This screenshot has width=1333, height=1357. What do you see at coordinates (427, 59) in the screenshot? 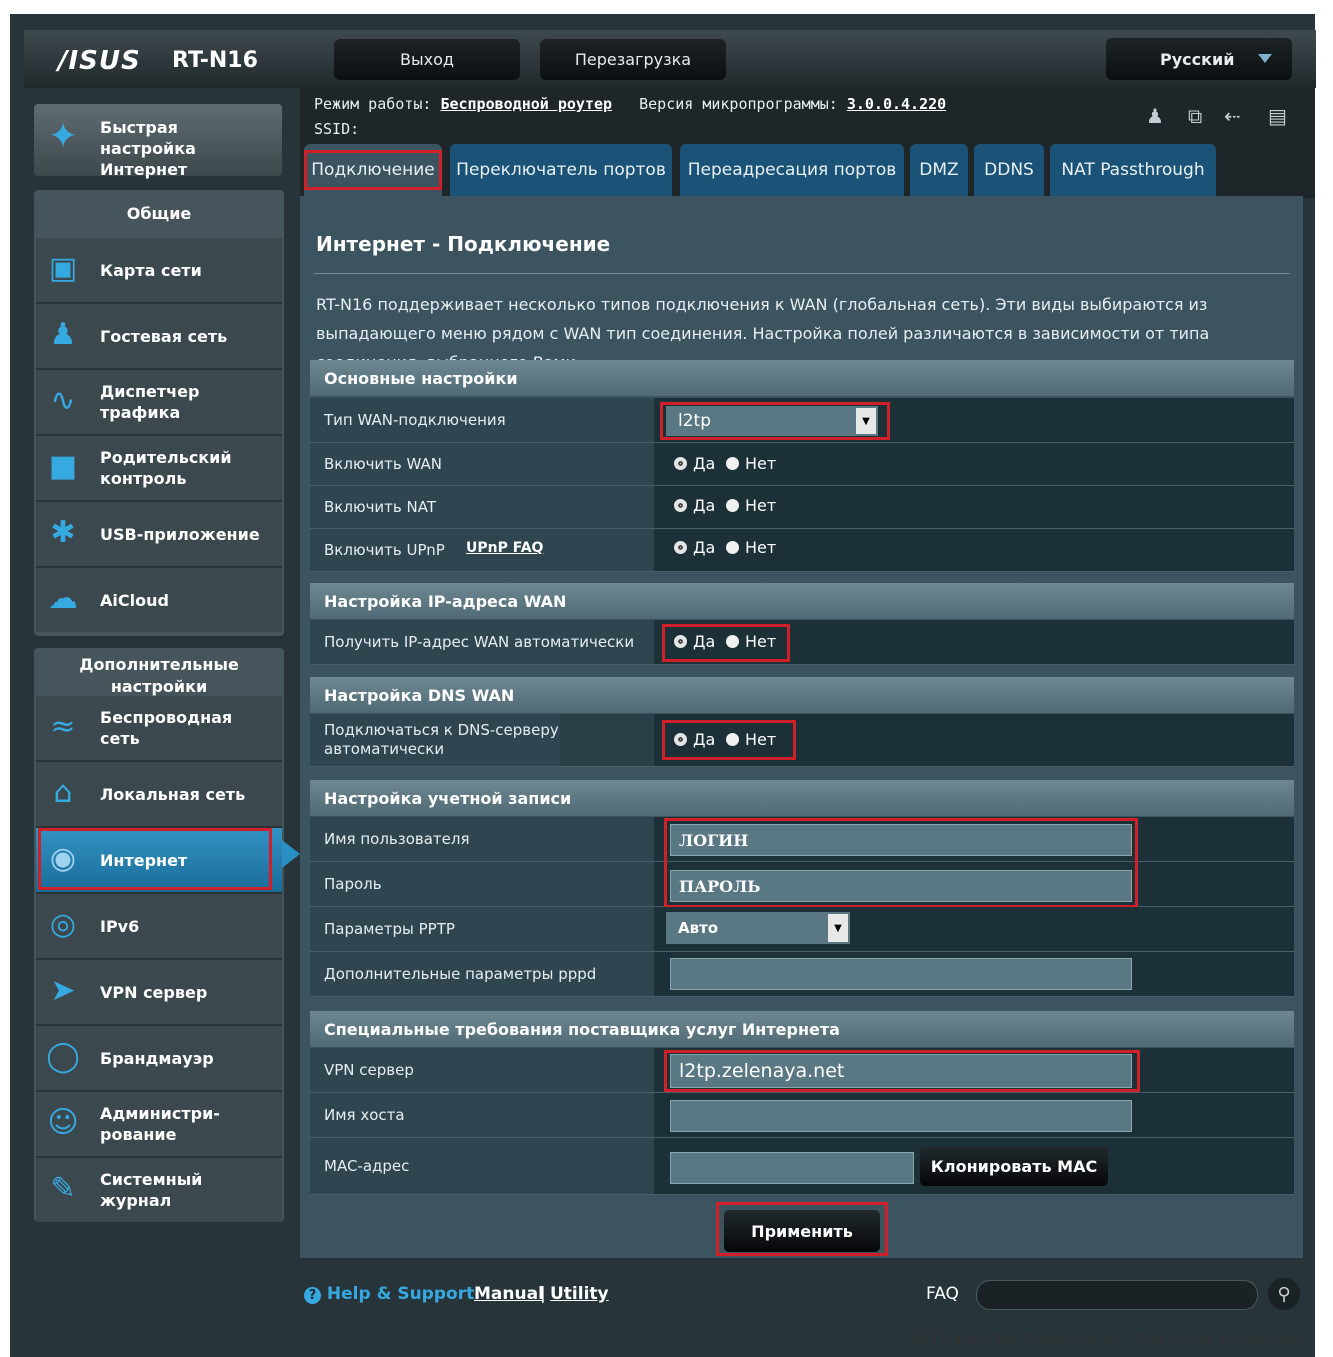
I see `logout-button: Выход` at bounding box center [427, 59].